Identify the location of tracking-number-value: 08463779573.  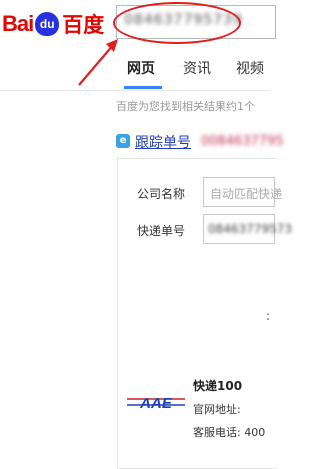
(250, 229).